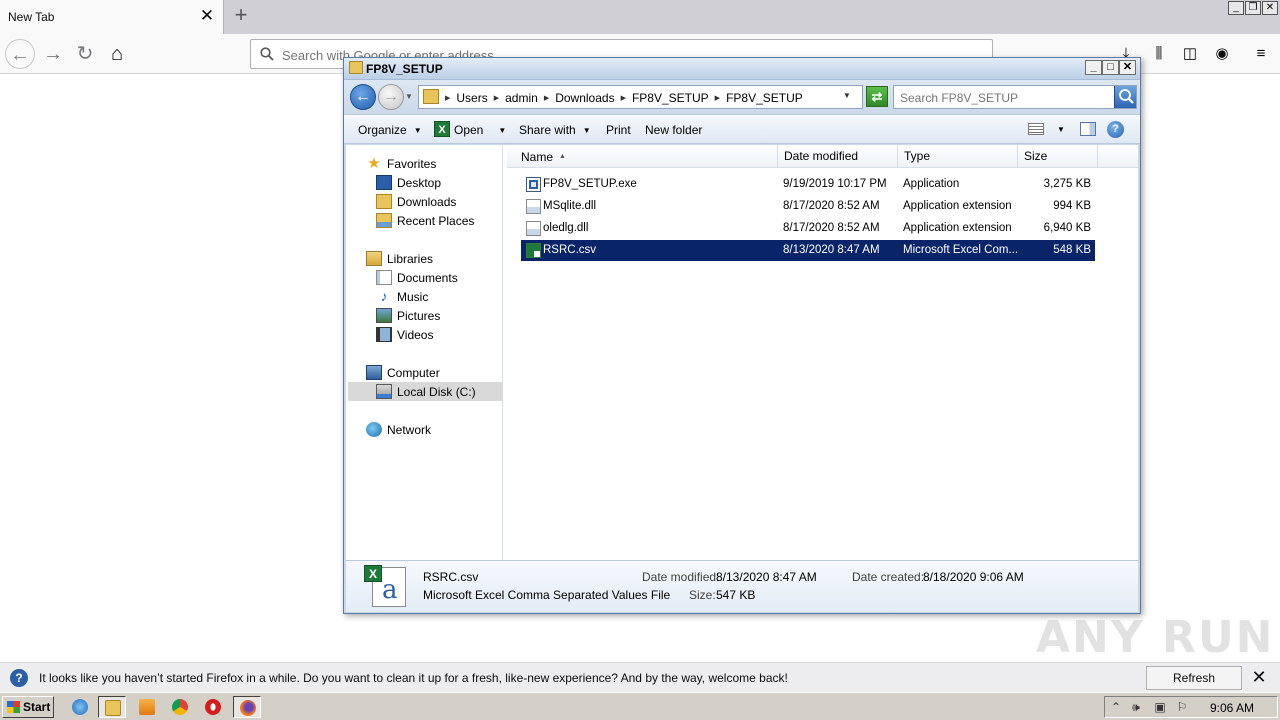 The height and width of the screenshot is (720, 1280). What do you see at coordinates (847, 95) in the screenshot?
I see `address-dropdown-icon: ▼` at bounding box center [847, 95].